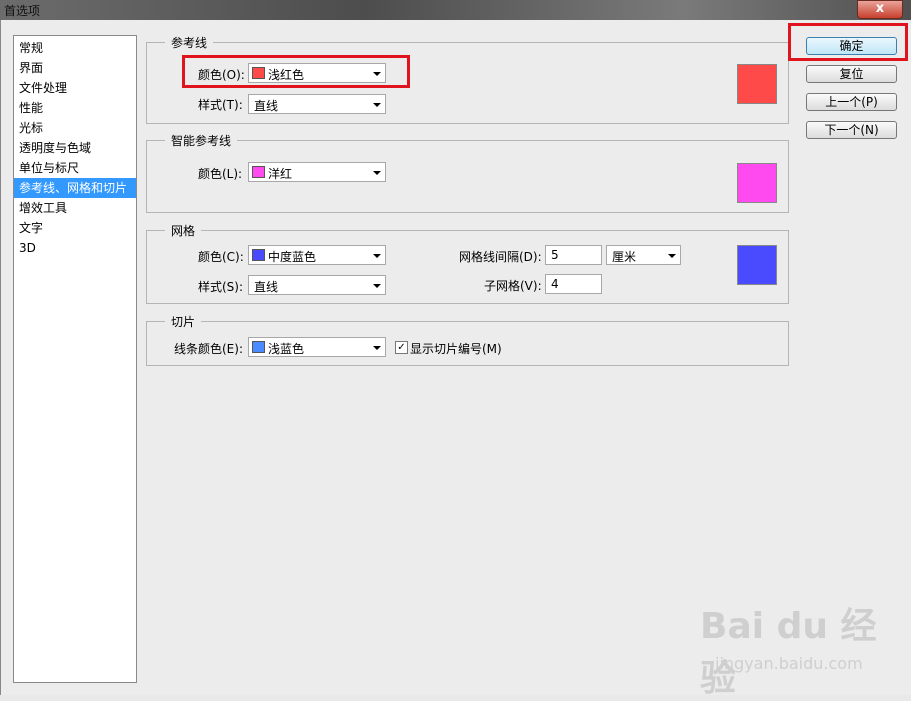 The height and width of the screenshot is (701, 911). I want to click on title-bar: 首选项 x, so click(455, 10).